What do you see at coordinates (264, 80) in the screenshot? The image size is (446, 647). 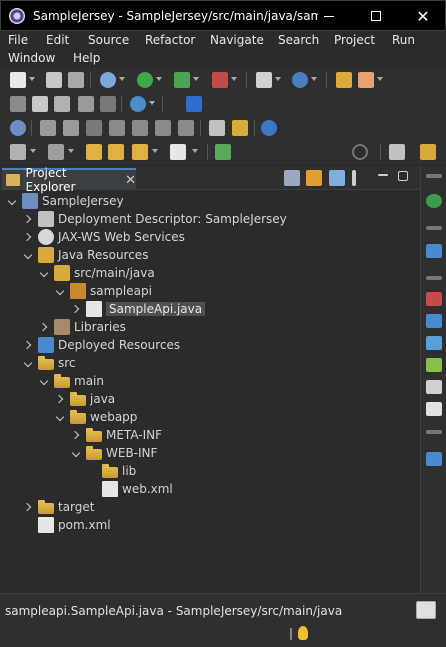 I see `new-server-icon` at bounding box center [264, 80].